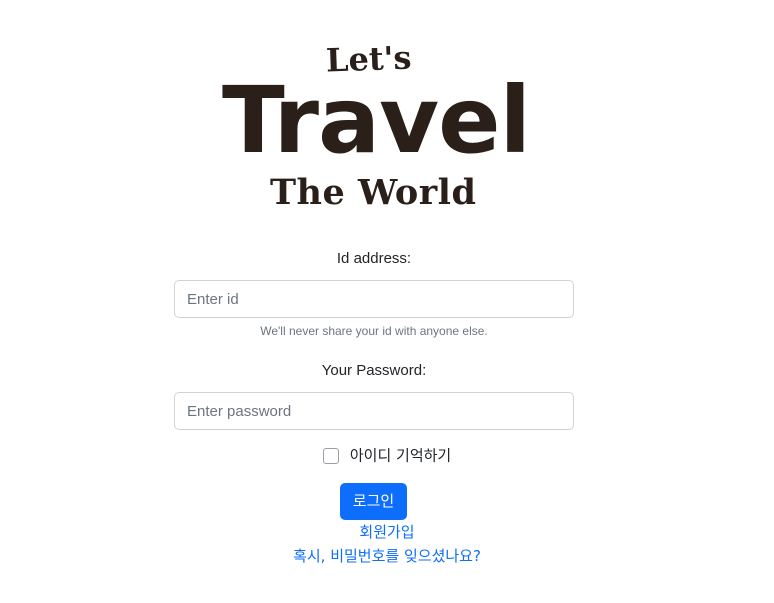 This screenshot has height=603, width=774. I want to click on login-button: 로그인, so click(373, 501).